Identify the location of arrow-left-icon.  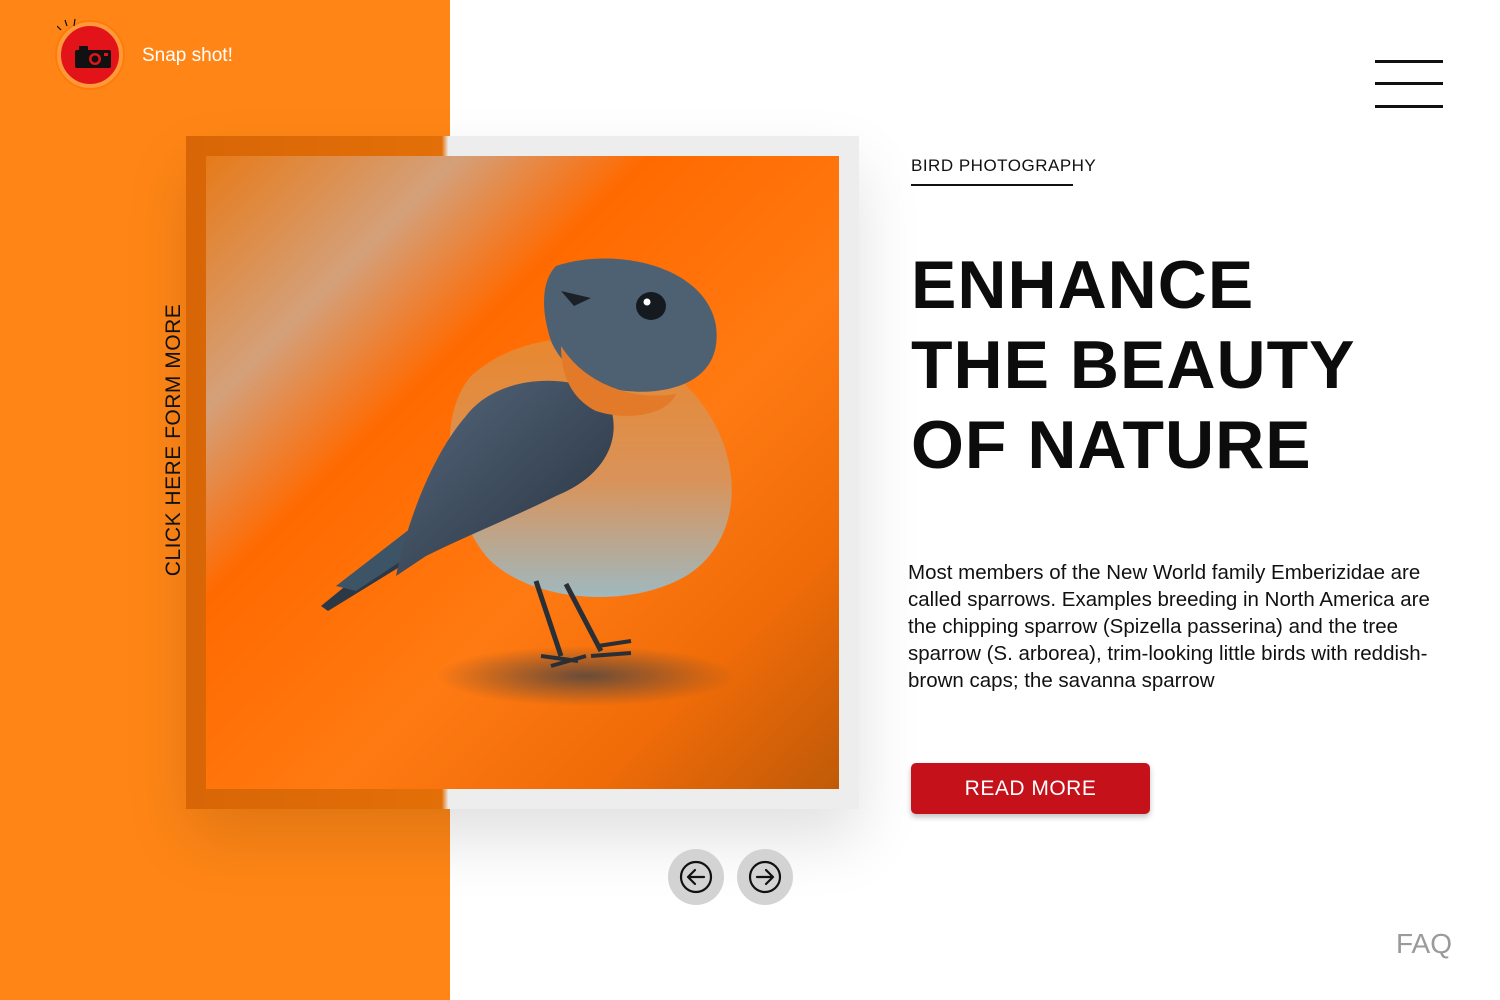
(696, 877).